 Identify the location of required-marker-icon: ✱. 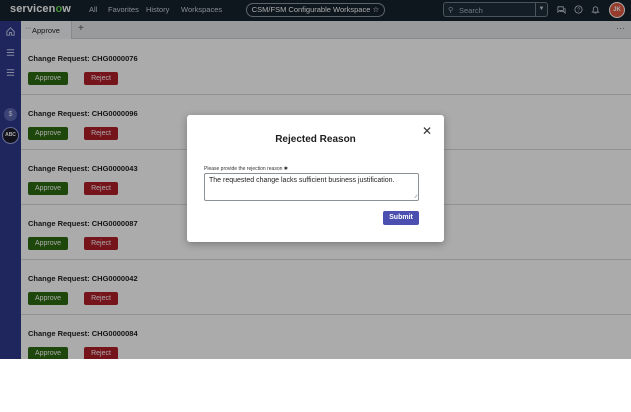
(285, 169).